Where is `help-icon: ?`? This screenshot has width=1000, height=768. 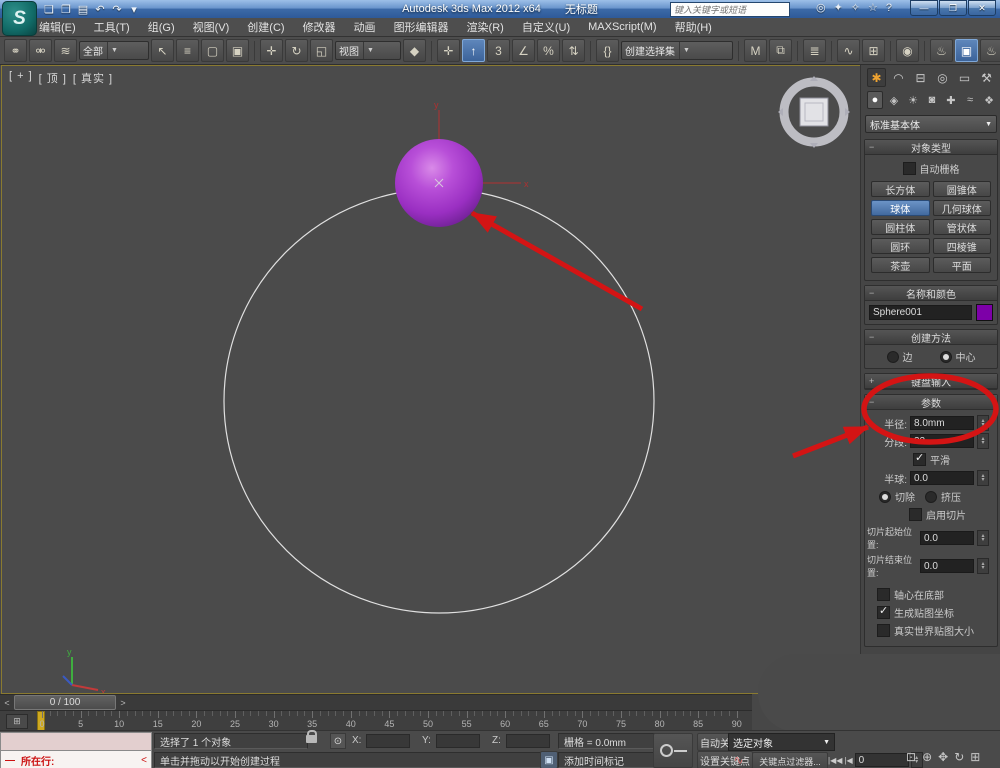 help-icon: ? is located at coordinates (889, 8).